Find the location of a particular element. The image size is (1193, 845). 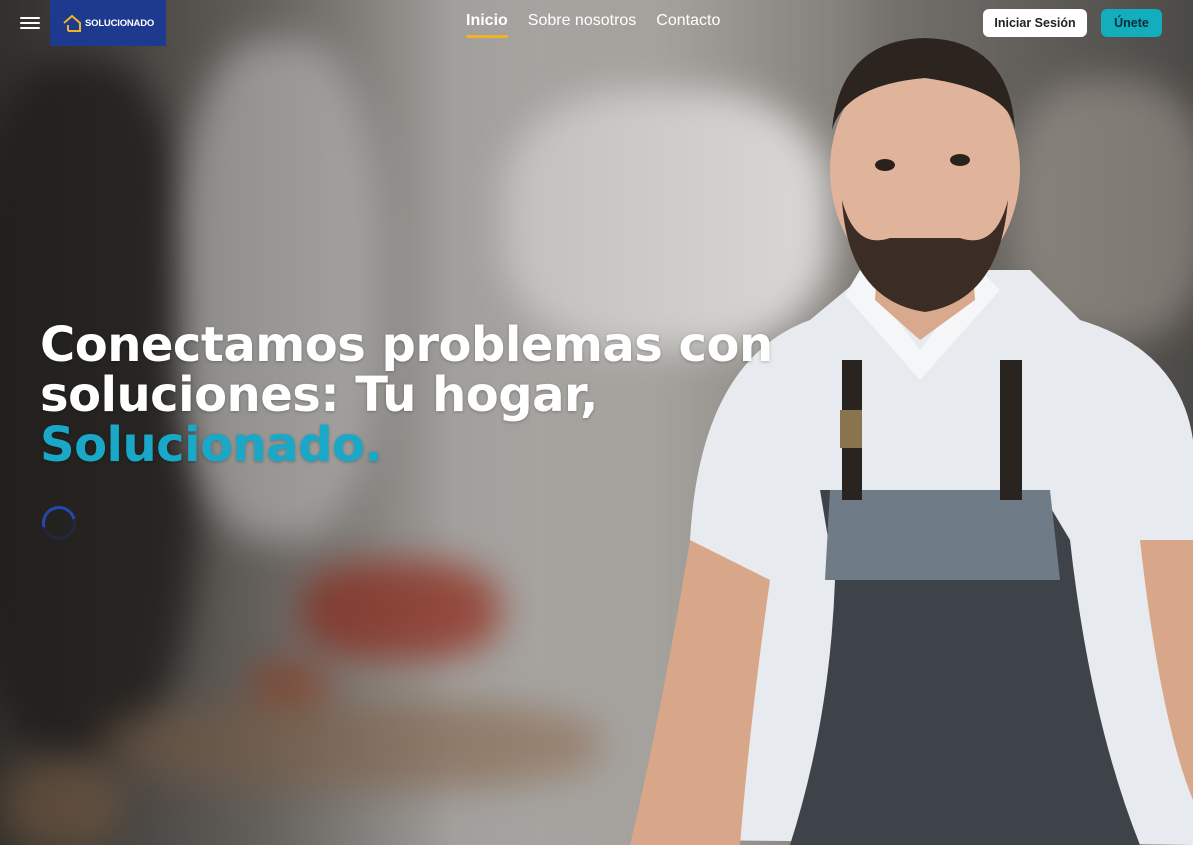

nav-item-inicio: Inicio is located at coordinates (487, 25).